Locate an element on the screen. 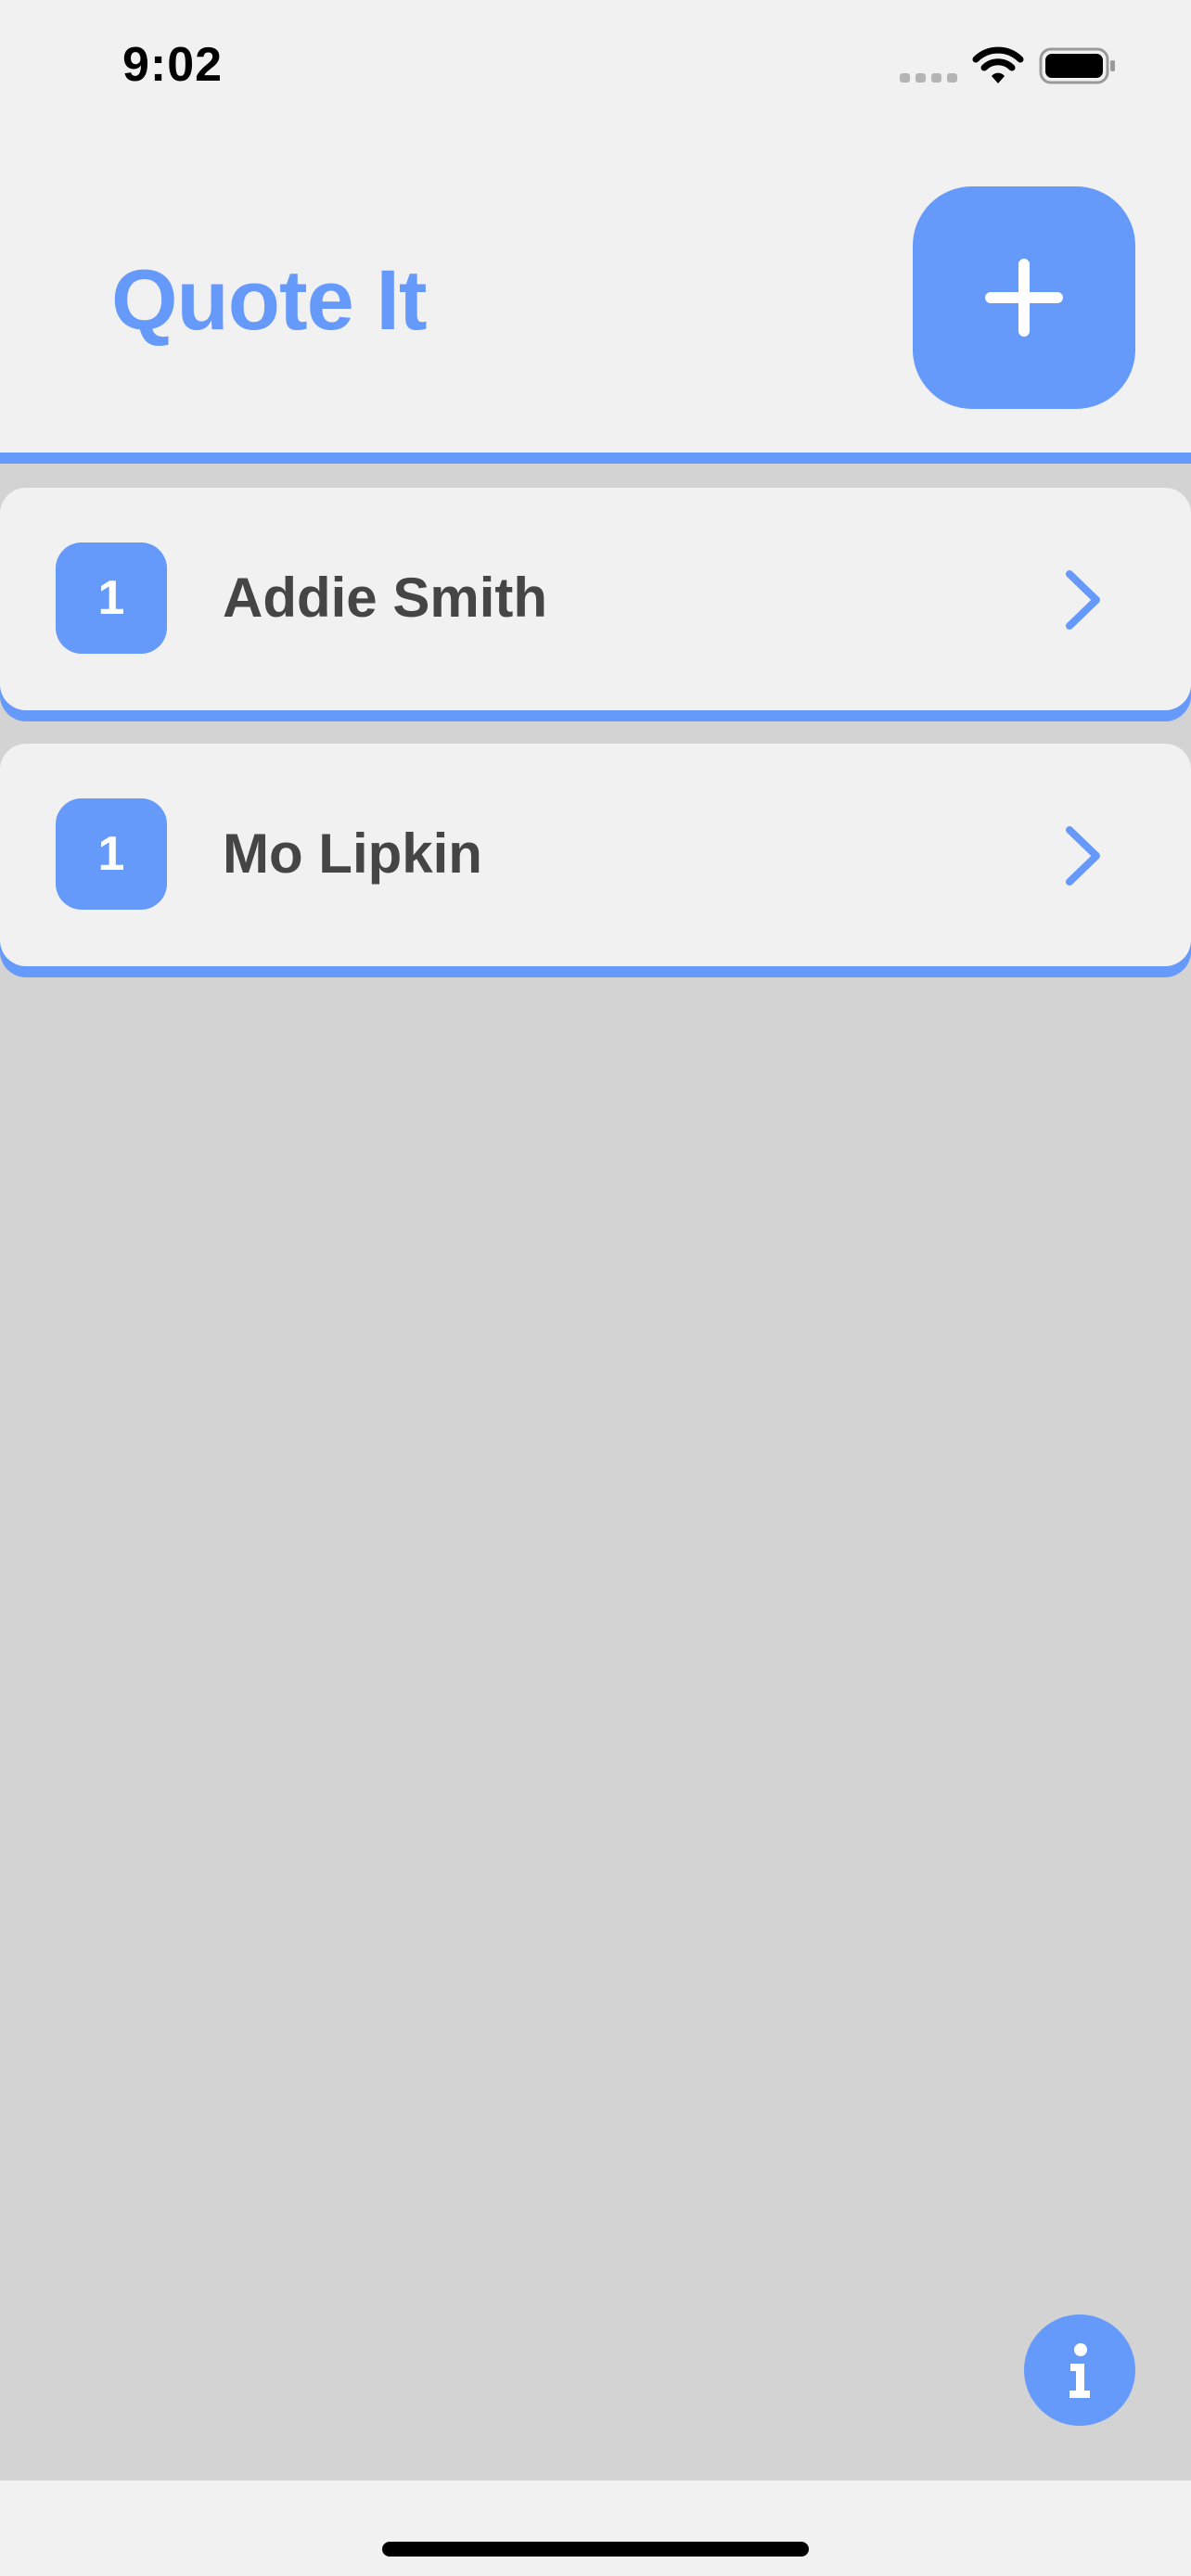 This screenshot has height=2576, width=1191. info-icon is located at coordinates (1079, 2370).